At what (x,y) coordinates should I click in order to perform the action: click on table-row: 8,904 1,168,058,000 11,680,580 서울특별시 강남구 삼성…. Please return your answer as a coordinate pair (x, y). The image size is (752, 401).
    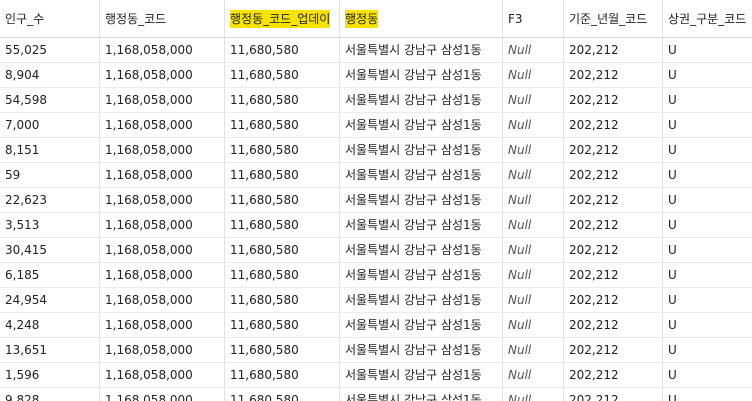
    Looking at the image, I should click on (376, 75).